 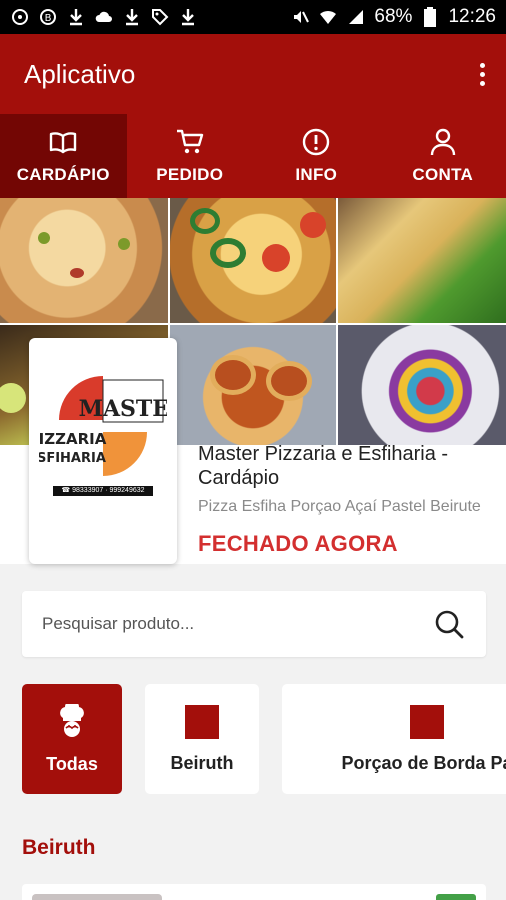 I want to click on battery-icon, so click(x=430, y=17).